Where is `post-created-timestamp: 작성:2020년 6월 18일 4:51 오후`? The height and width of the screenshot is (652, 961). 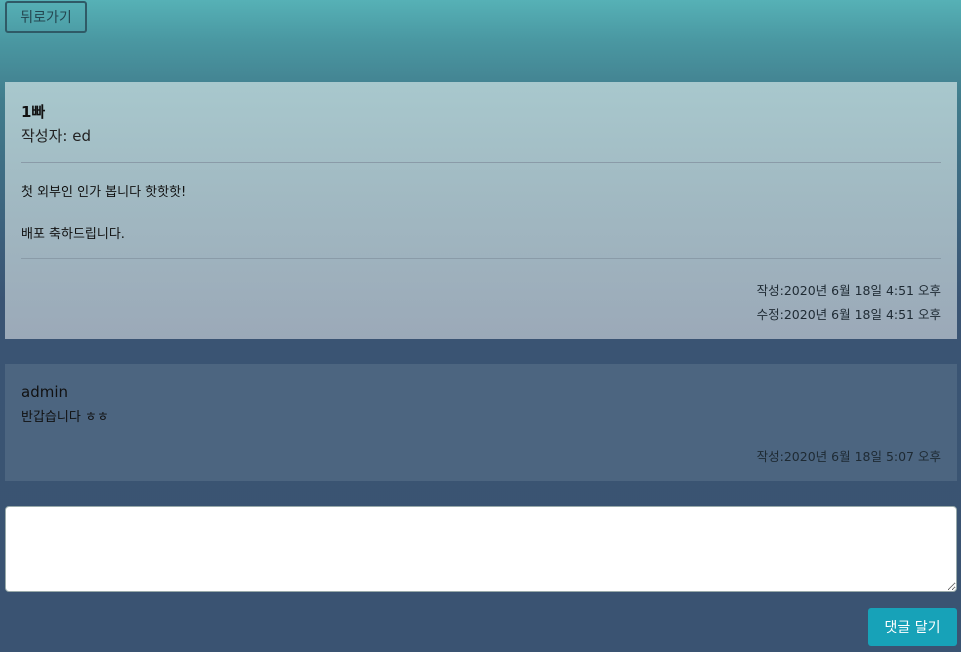
post-created-timestamp: 작성:2020년 6월 18일 4:51 오후 is located at coordinates (848, 290).